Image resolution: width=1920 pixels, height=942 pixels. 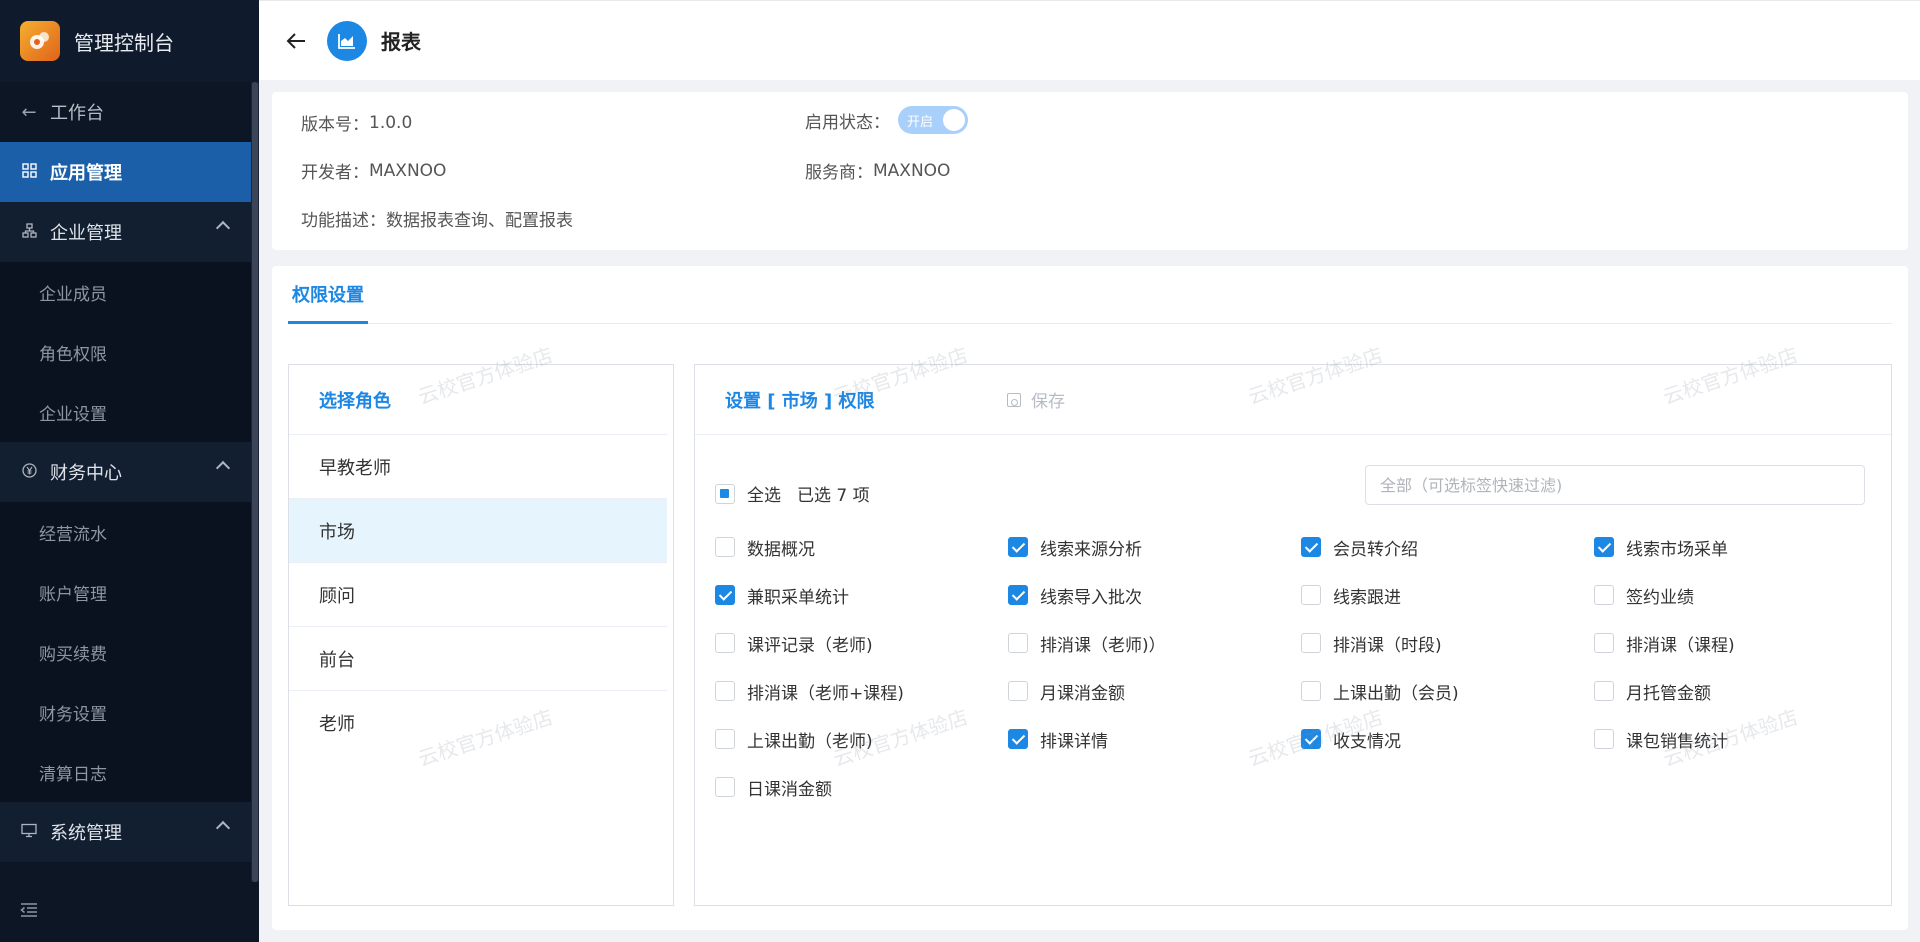 I want to click on description-row: 功能描述： 数据报表查询、配置报表, so click(x=437, y=218).